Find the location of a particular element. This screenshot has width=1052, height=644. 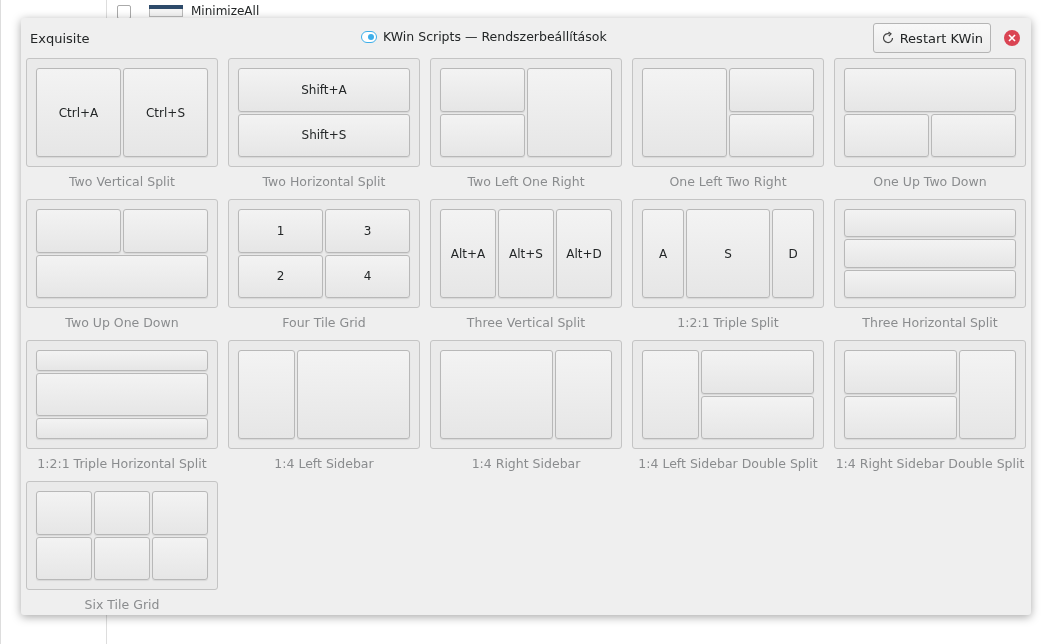

layout-tile: 1 3 2 4 is located at coordinates (324, 253).